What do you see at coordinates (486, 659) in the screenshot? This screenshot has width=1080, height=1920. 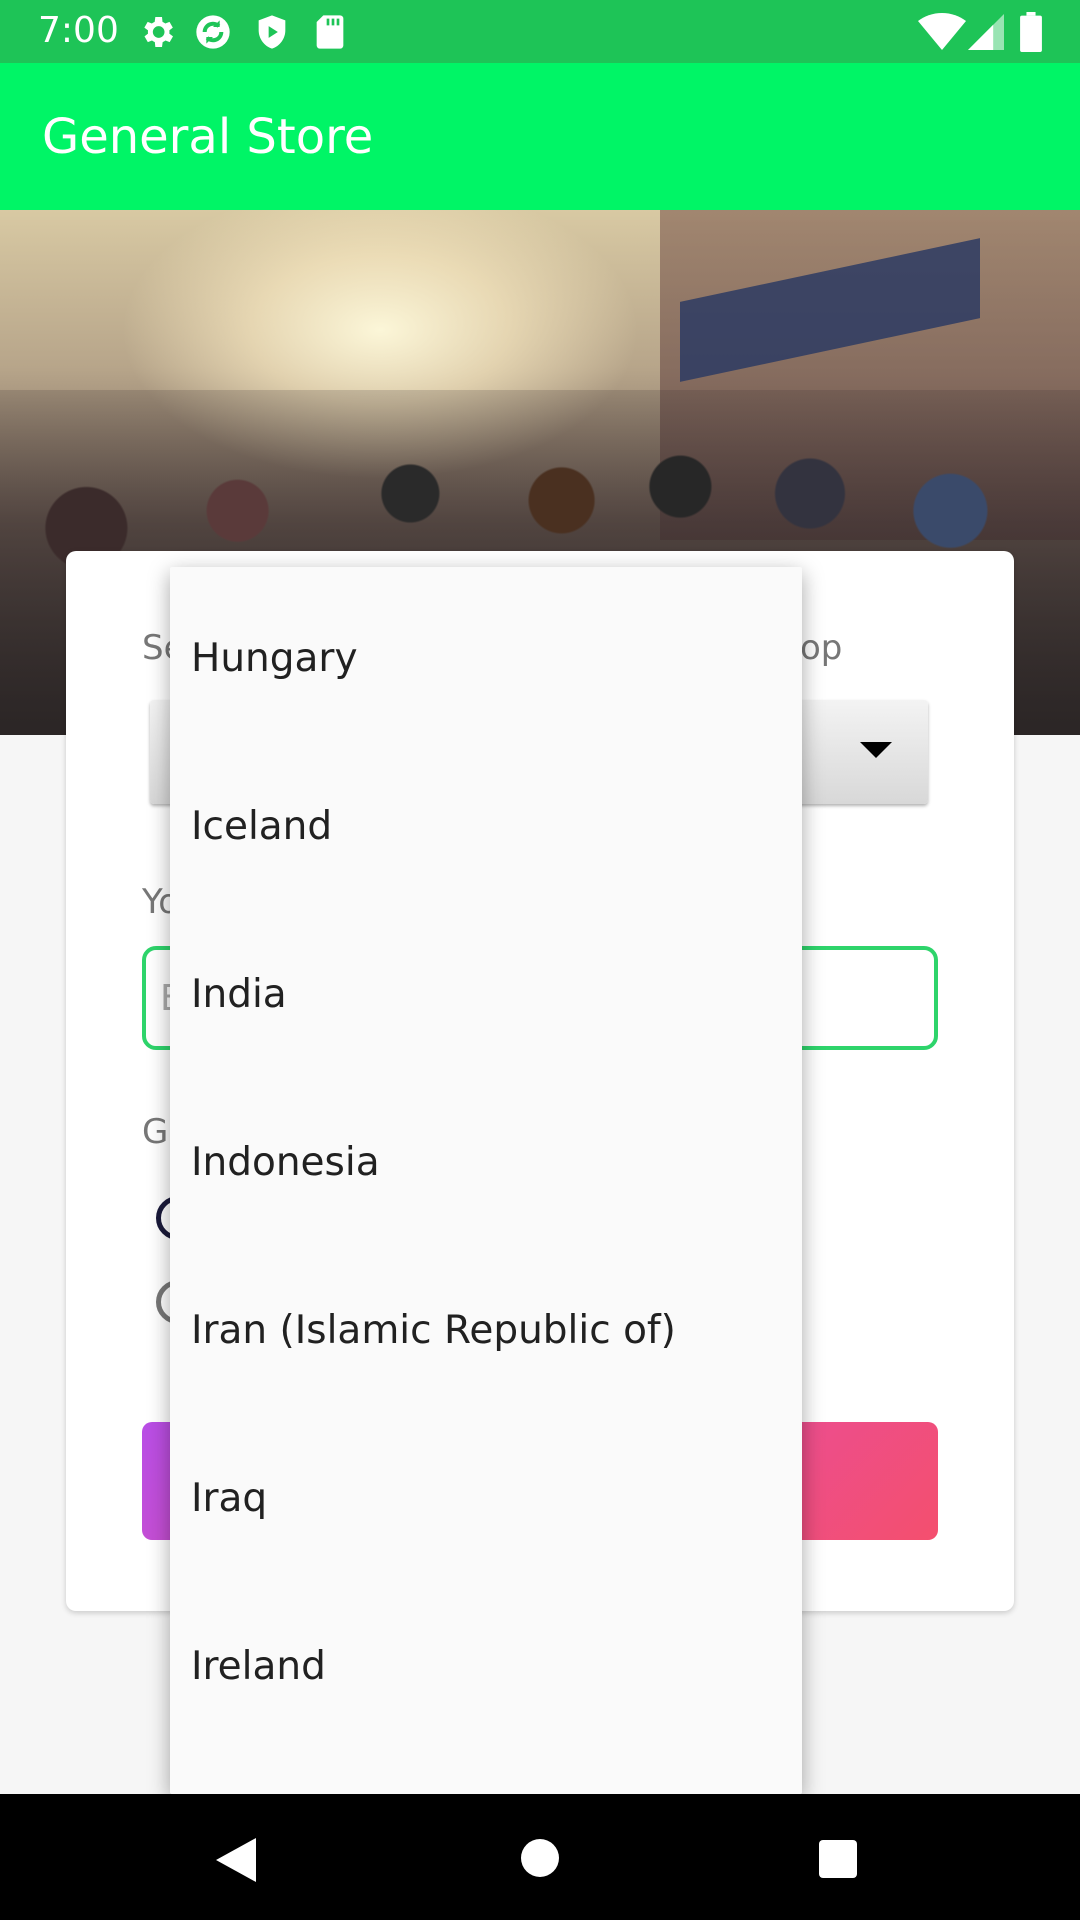 I see `dropdown-item-hungary: Hungary` at bounding box center [486, 659].